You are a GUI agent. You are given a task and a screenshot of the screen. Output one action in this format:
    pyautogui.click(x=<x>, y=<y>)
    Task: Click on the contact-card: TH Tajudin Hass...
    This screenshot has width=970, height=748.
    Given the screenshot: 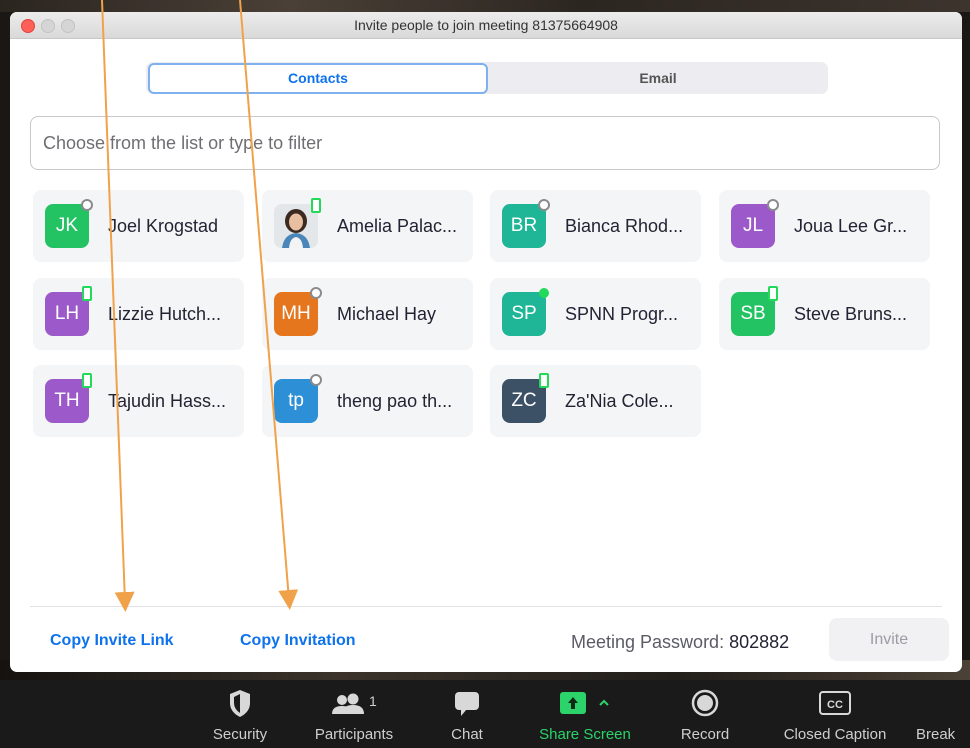 What is the action you would take?
    pyautogui.click(x=138, y=401)
    